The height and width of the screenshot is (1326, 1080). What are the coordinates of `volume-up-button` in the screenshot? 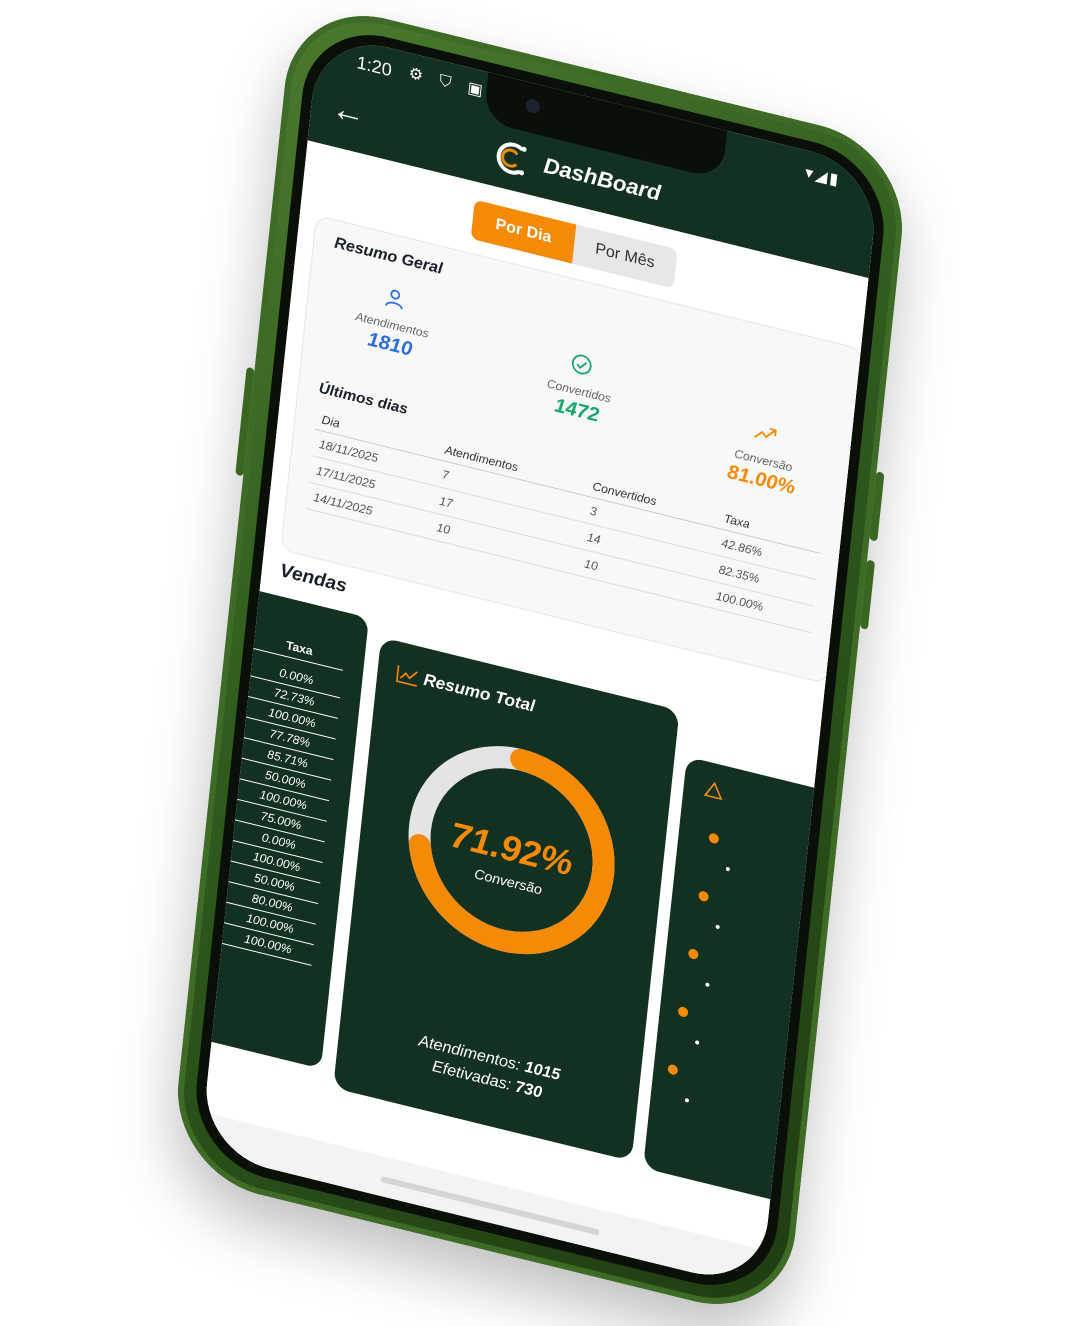 It's located at (877, 506).